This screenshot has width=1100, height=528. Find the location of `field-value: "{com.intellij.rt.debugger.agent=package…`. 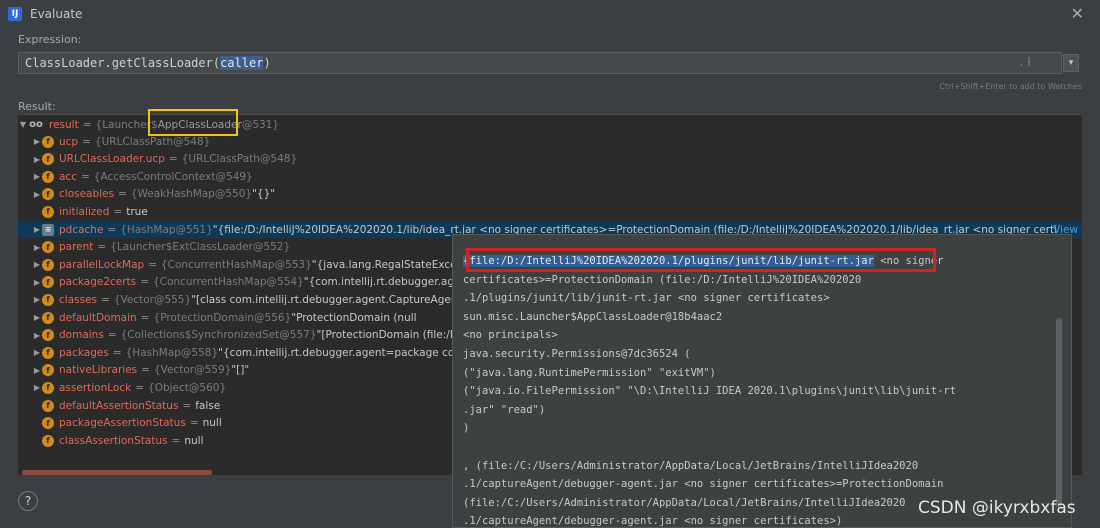

field-value: "{com.intellij.rt.debugger.agent=package… is located at coordinates (336, 352).